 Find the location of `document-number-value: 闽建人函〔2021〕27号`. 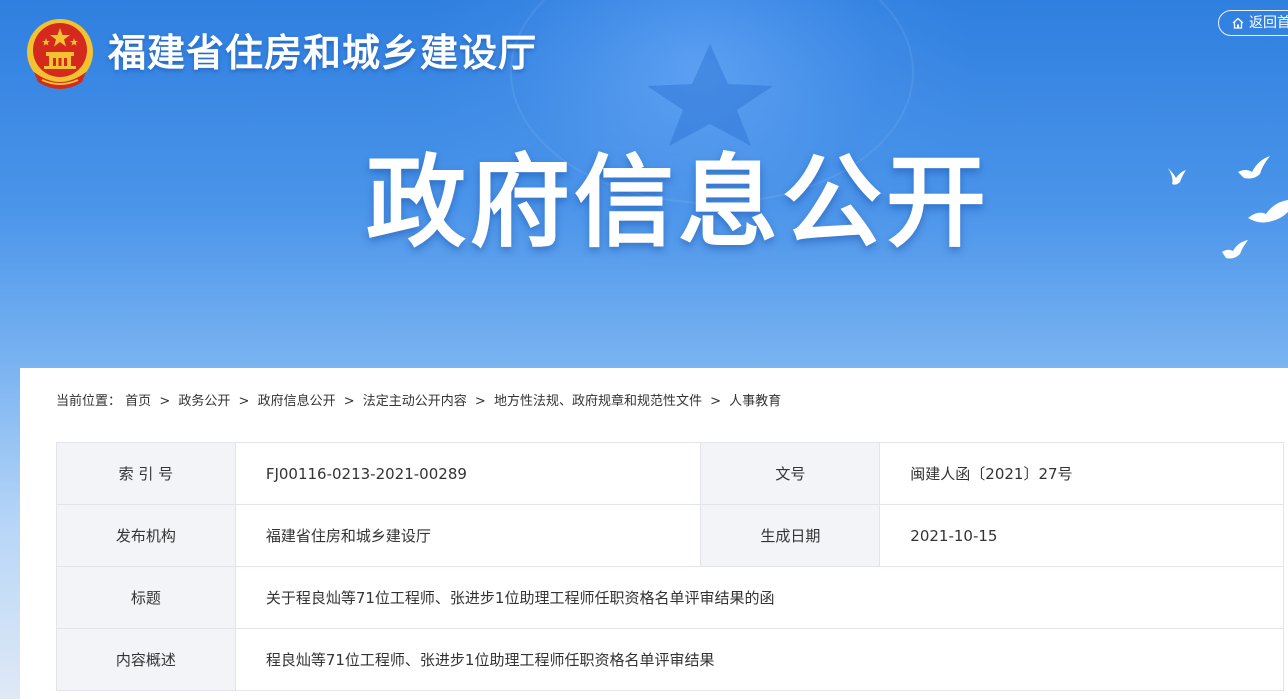

document-number-value: 闽建人函〔2021〕27号 is located at coordinates (1081, 473).